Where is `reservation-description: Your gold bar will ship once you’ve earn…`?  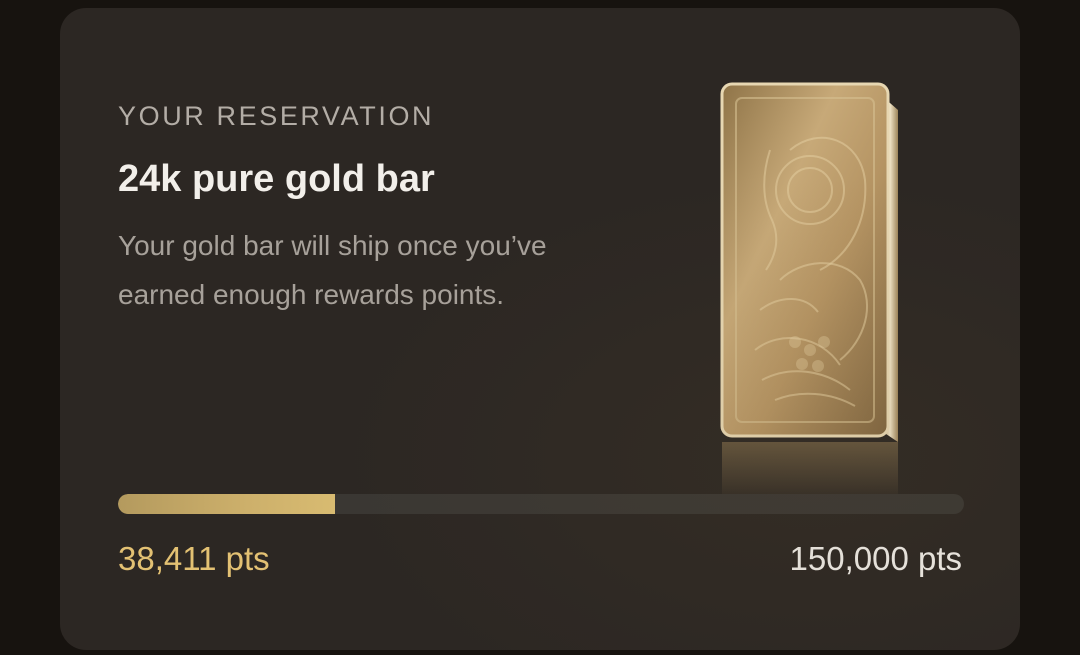
reservation-description: Your gold bar will ship once you’ve earn… is located at coordinates (332, 270).